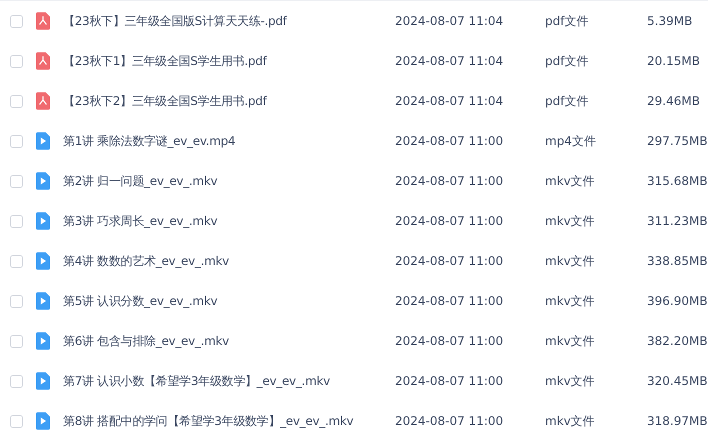 The width and height of the screenshot is (708, 434). What do you see at coordinates (669, 21) in the screenshot?
I see `file-size: 5.39MB` at bounding box center [669, 21].